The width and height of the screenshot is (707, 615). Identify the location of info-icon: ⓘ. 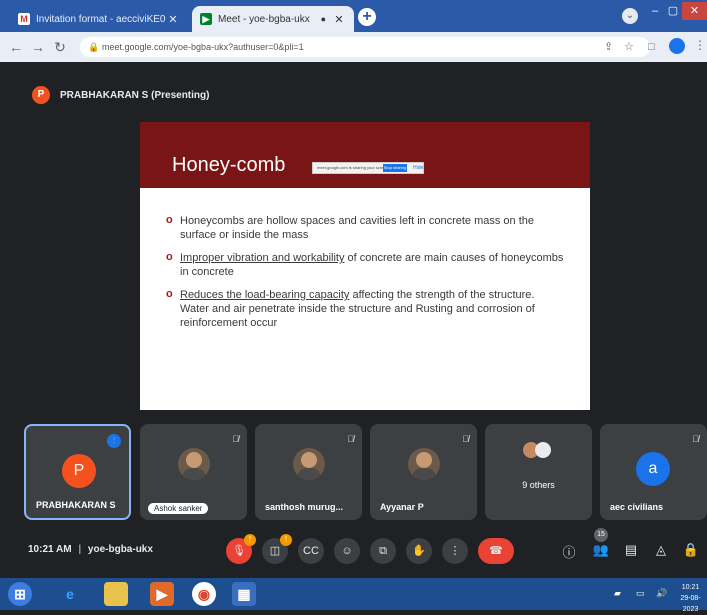
(569, 551).